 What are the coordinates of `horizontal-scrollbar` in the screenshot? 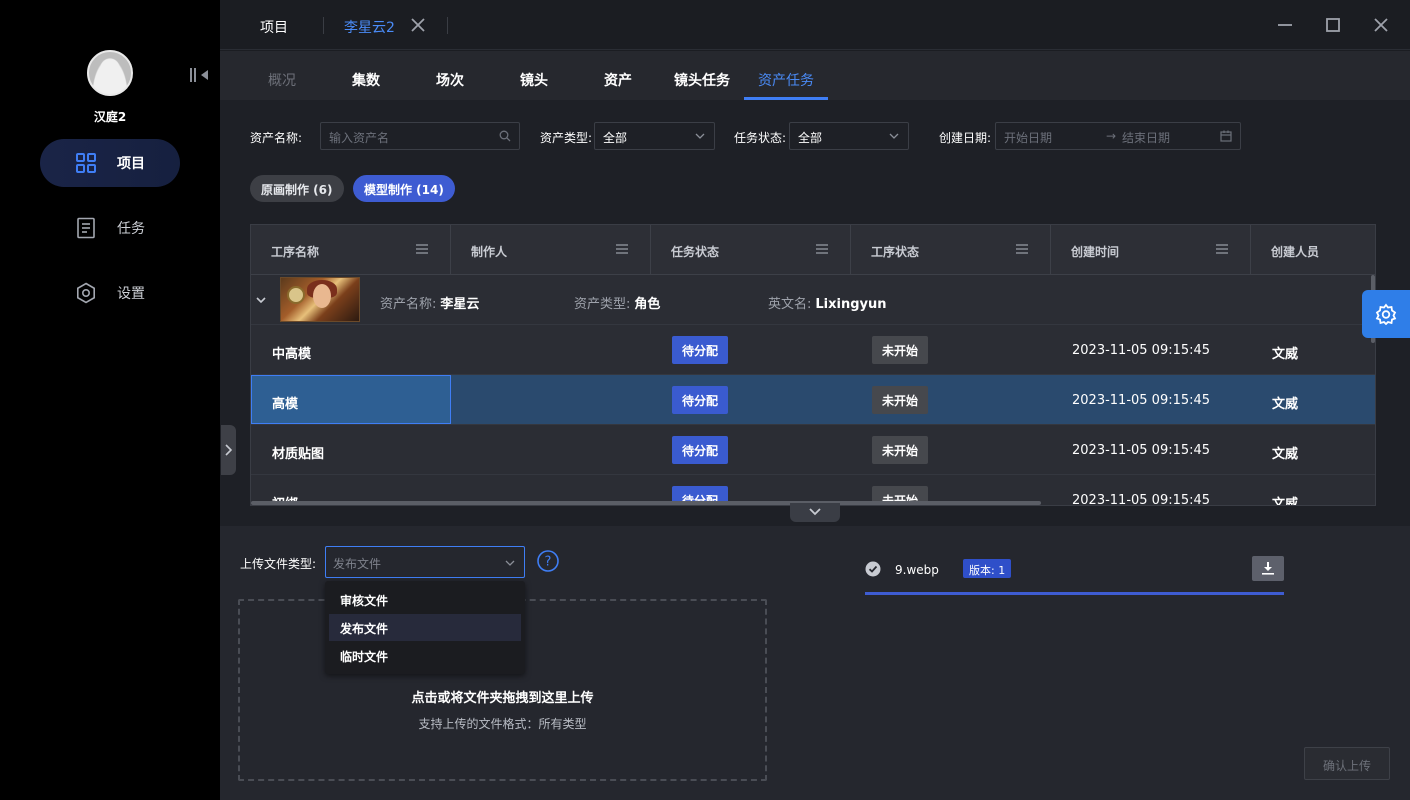 It's located at (646, 503).